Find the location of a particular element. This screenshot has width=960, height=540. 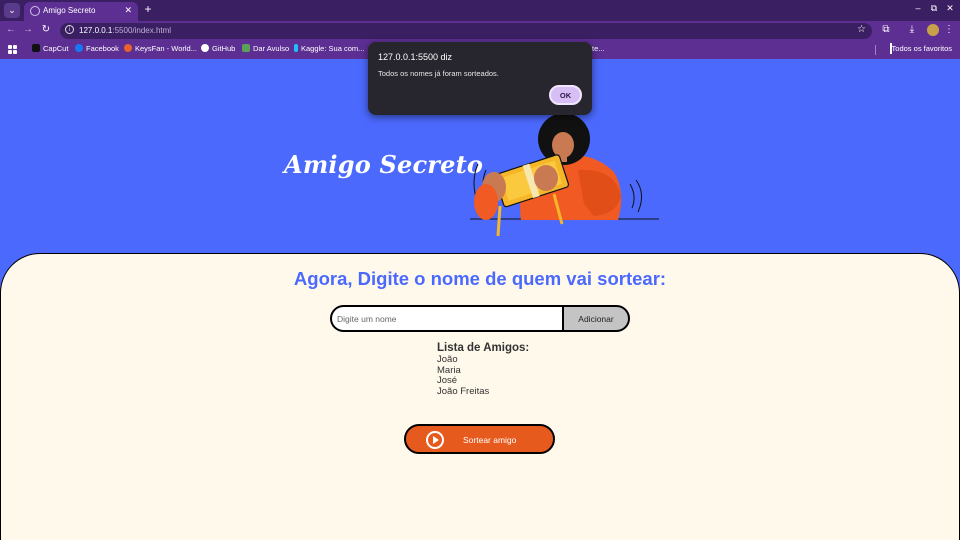

url-path: :5500/index.html is located at coordinates (142, 30).